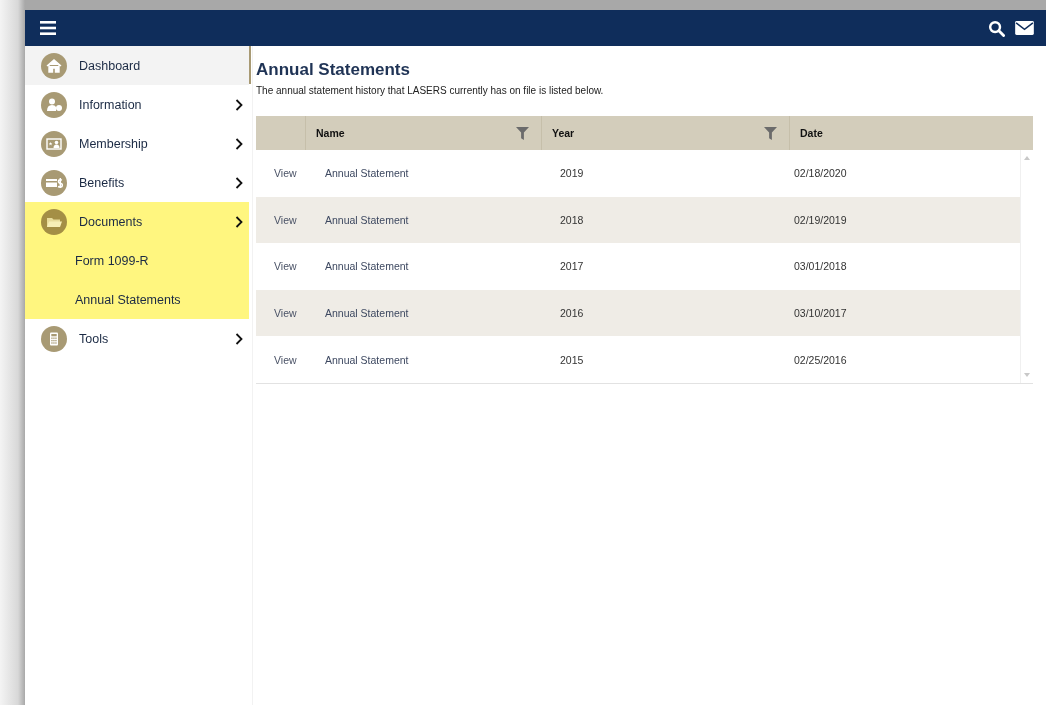 This screenshot has width=1046, height=705. I want to click on search-icon, so click(996, 28).